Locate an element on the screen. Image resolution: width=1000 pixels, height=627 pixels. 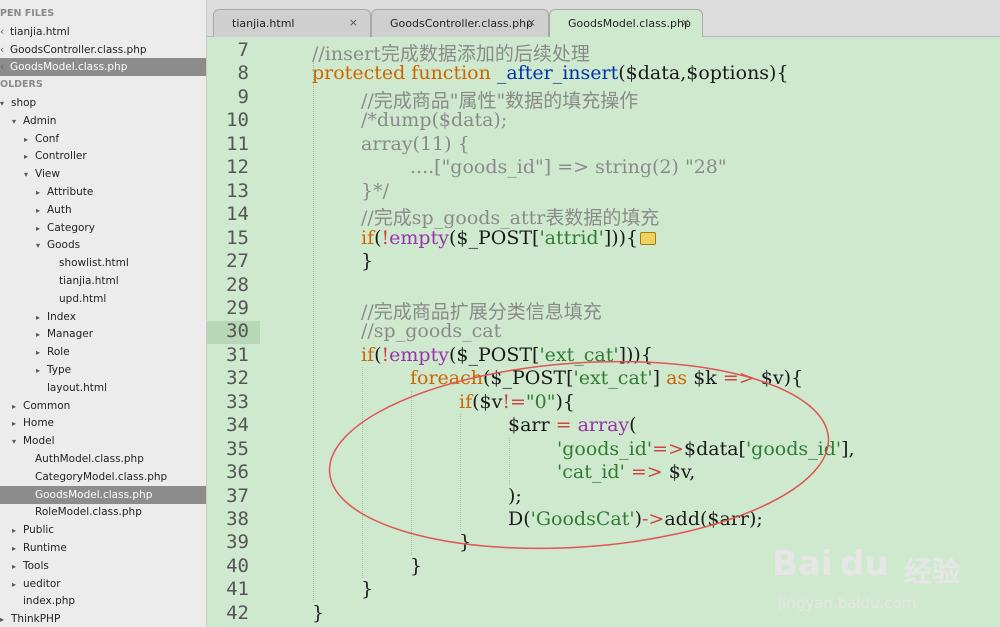
watermark-cn: 经验 is located at coordinates (932, 571).